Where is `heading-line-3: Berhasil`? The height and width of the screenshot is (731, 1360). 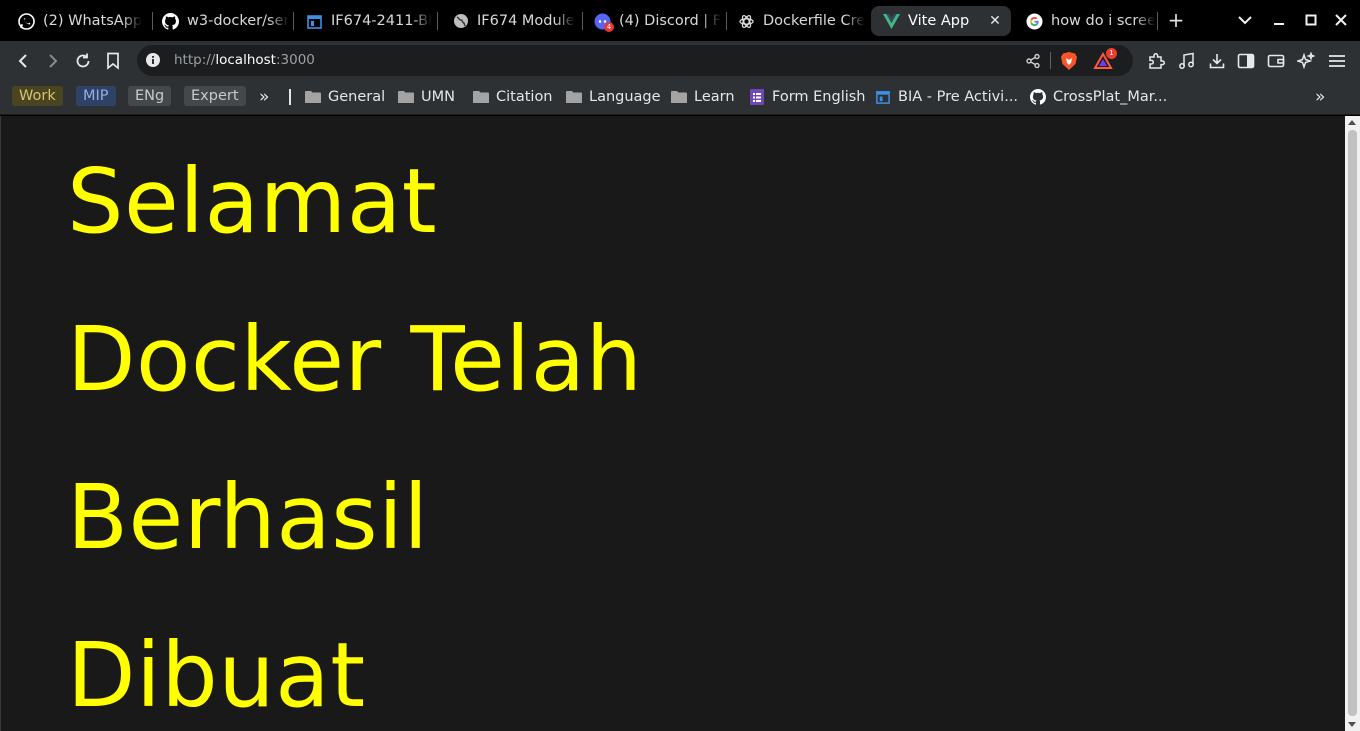 heading-line-3: Berhasil is located at coordinates (248, 517).